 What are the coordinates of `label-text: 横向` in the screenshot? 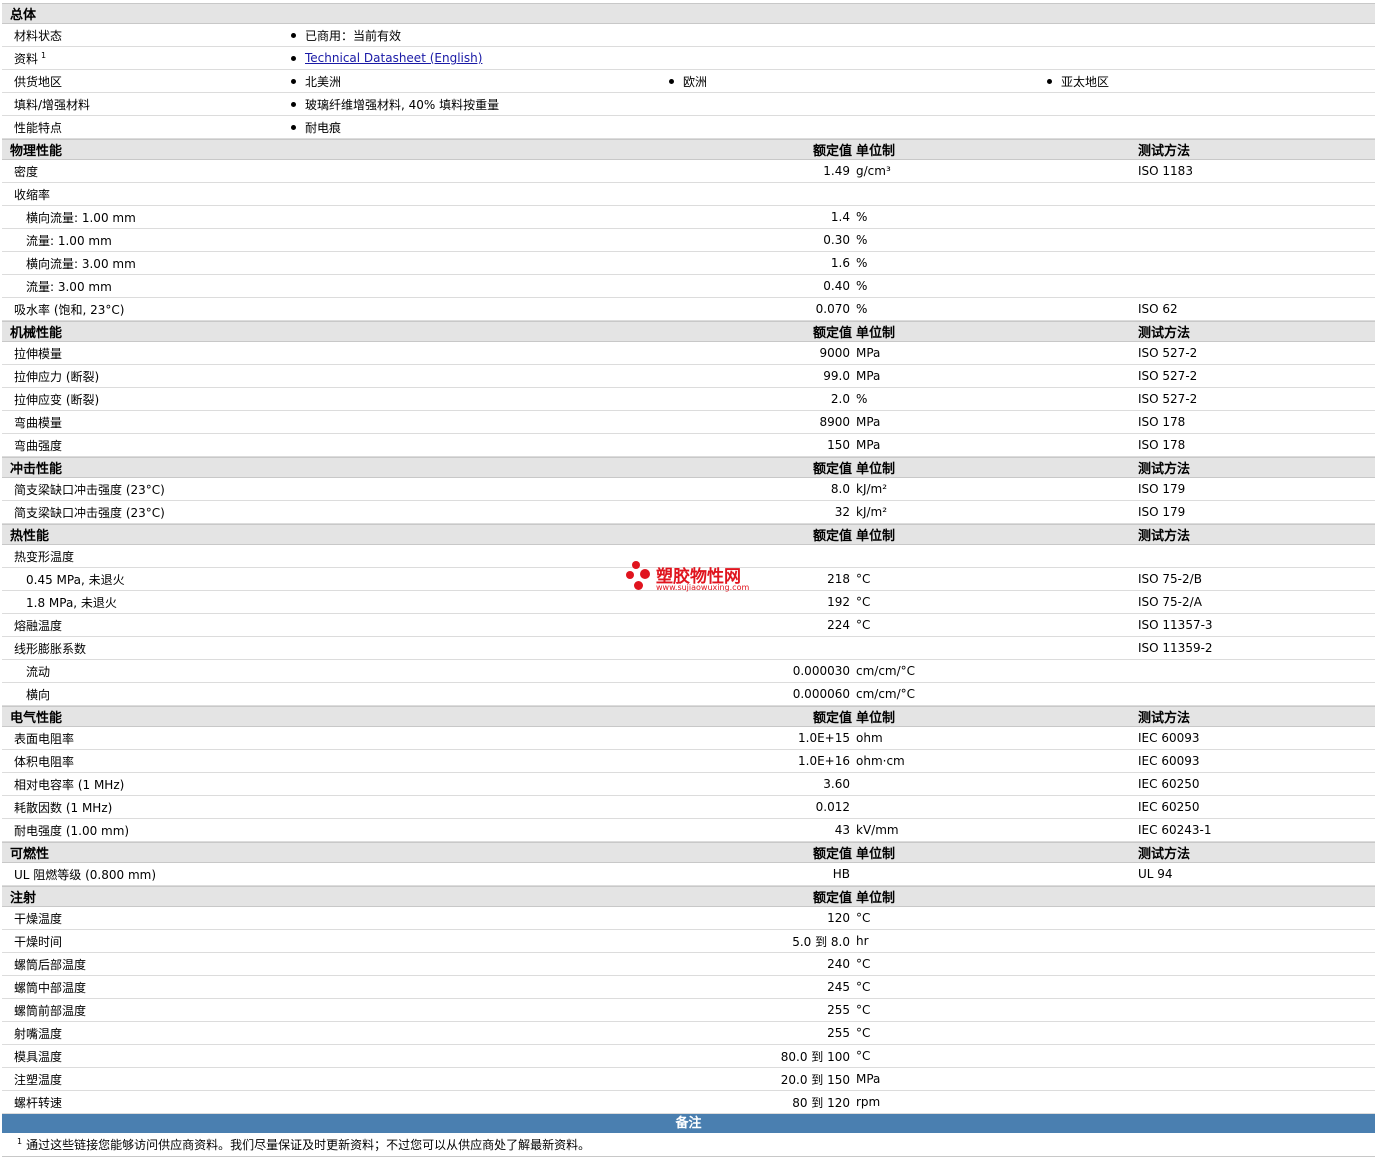 It's located at (38, 694).